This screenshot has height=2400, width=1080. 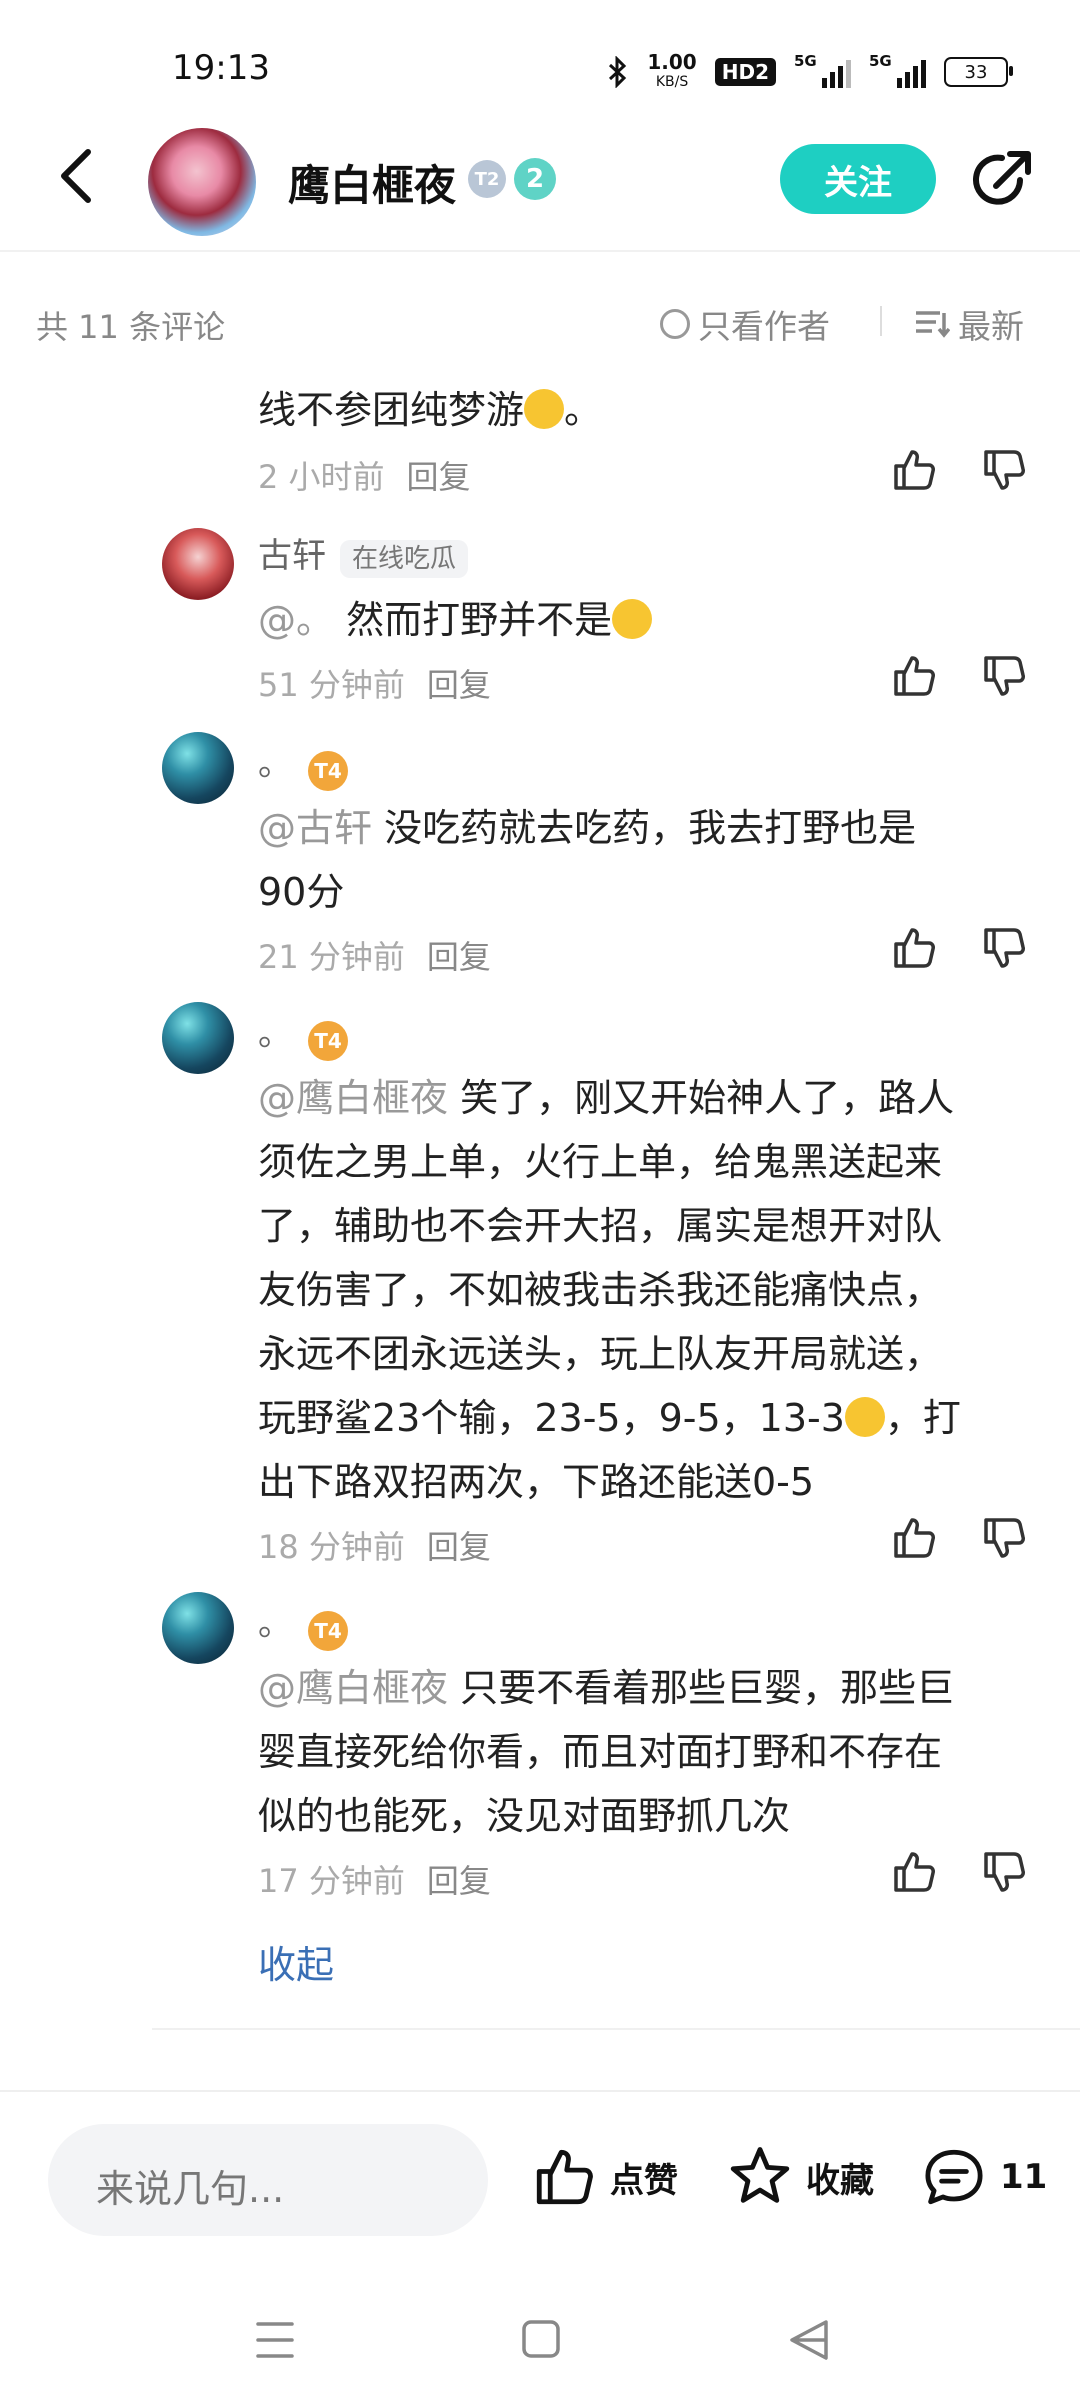 I want to click on laughing-emoji-icon, so click(x=544, y=409).